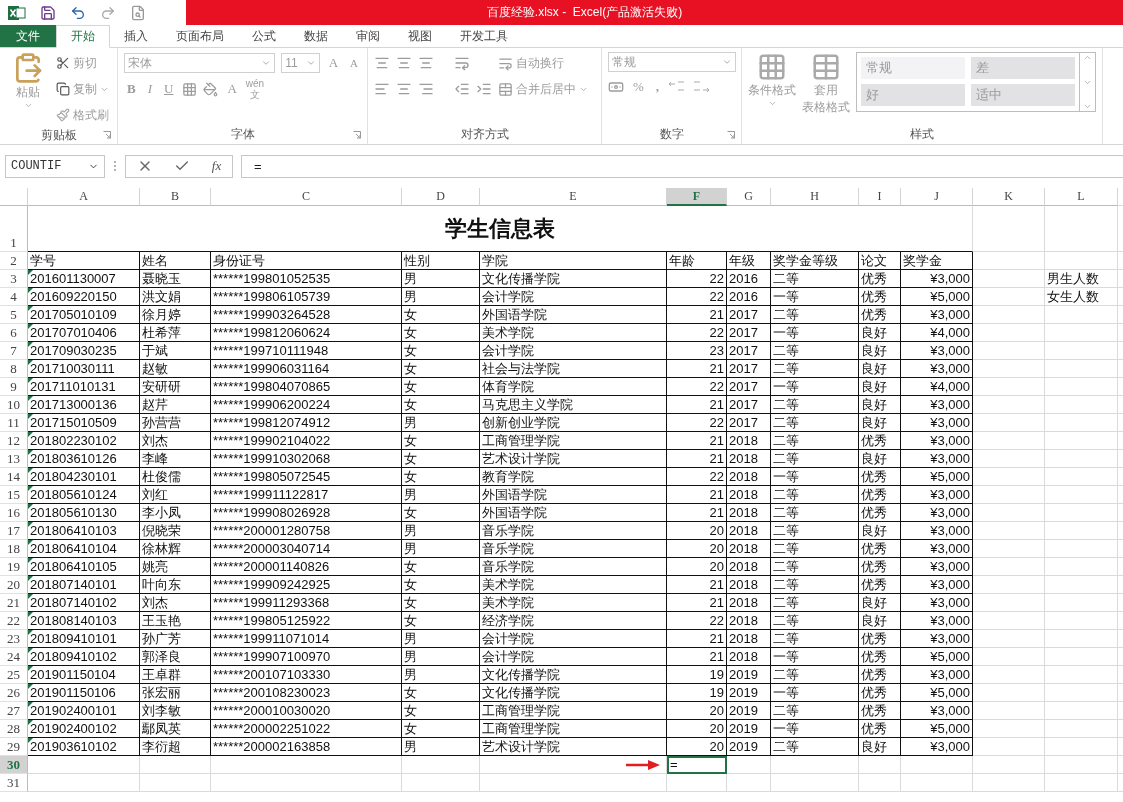  I want to click on row-header: 2, so click(14, 261).